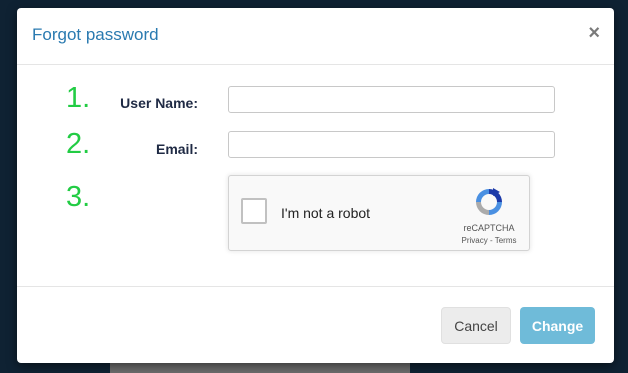 The width and height of the screenshot is (628, 373). What do you see at coordinates (391, 144) in the screenshot?
I see `email-input` at bounding box center [391, 144].